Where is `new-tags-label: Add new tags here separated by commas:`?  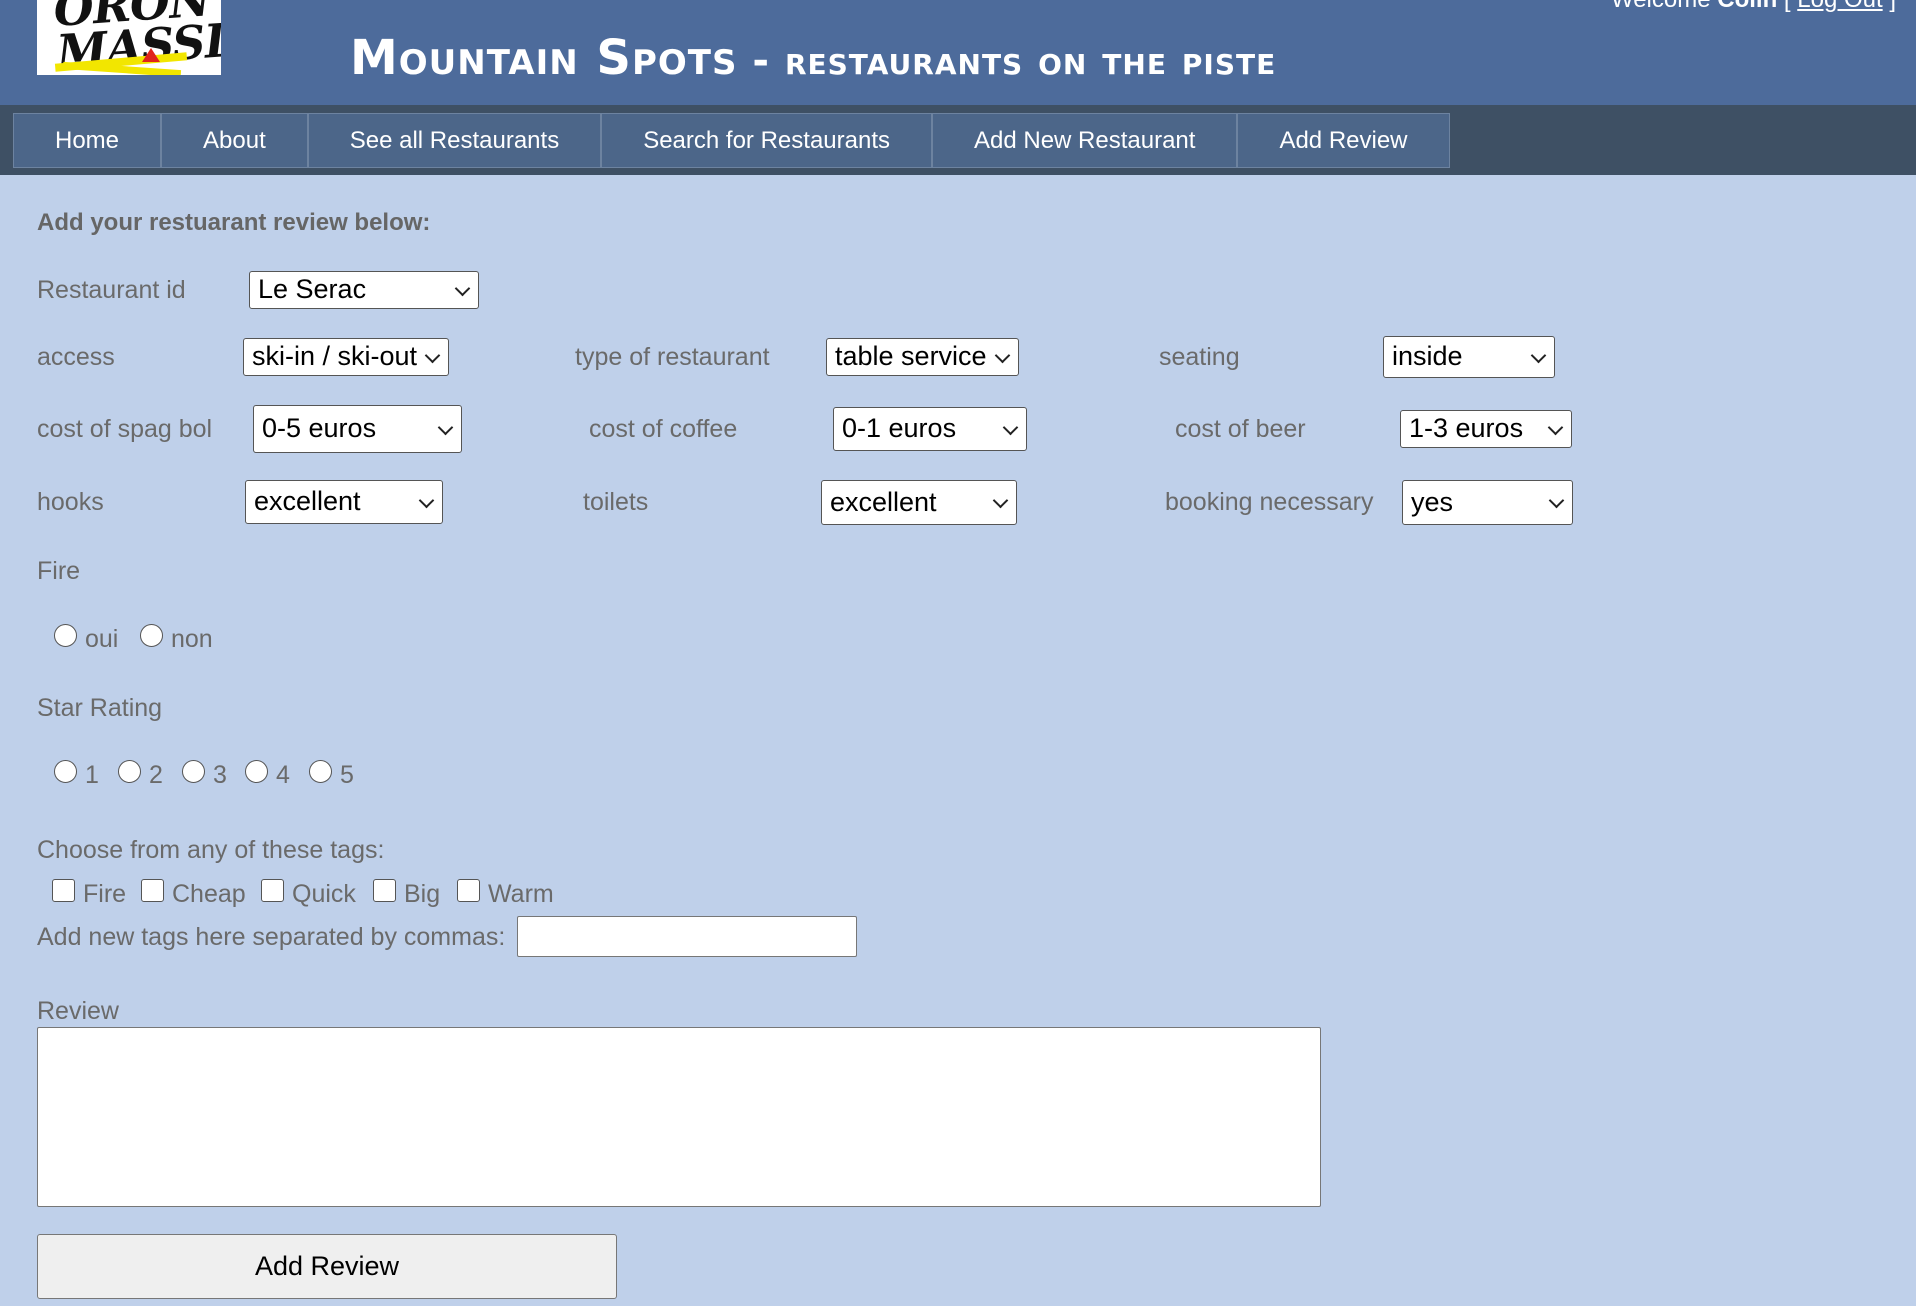 new-tags-label: Add new tags here separated by commas: is located at coordinates (271, 937).